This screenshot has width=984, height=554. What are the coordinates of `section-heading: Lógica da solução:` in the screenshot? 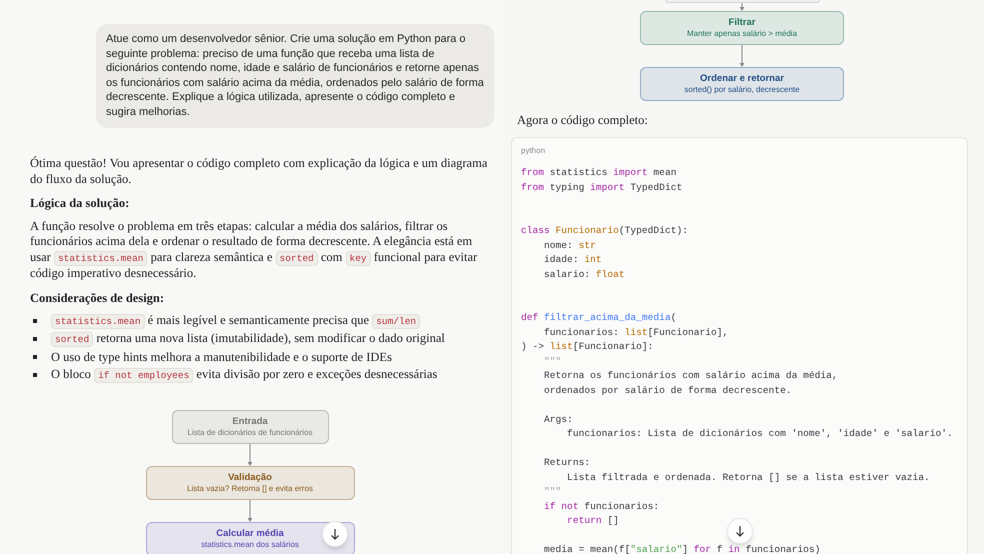 It's located at (80, 202).